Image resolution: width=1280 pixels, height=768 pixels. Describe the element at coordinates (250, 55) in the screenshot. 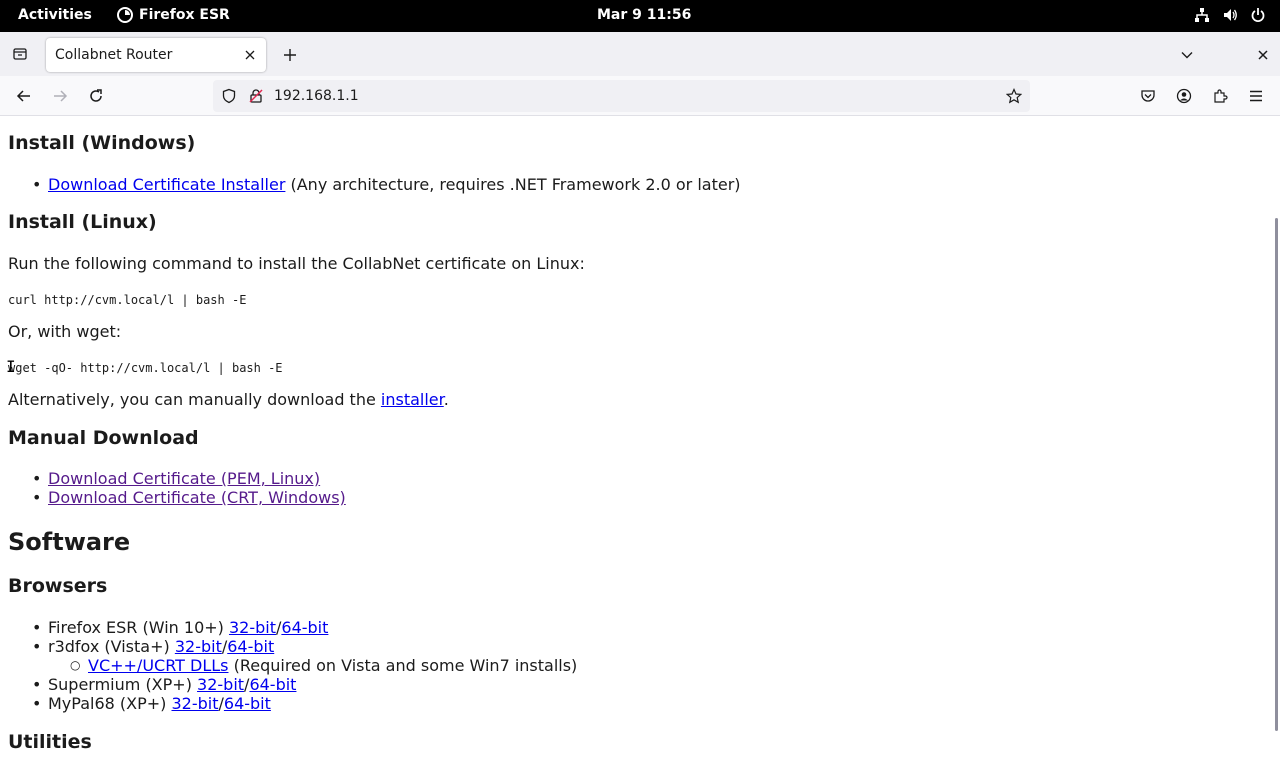

I see `close-icon` at that location.